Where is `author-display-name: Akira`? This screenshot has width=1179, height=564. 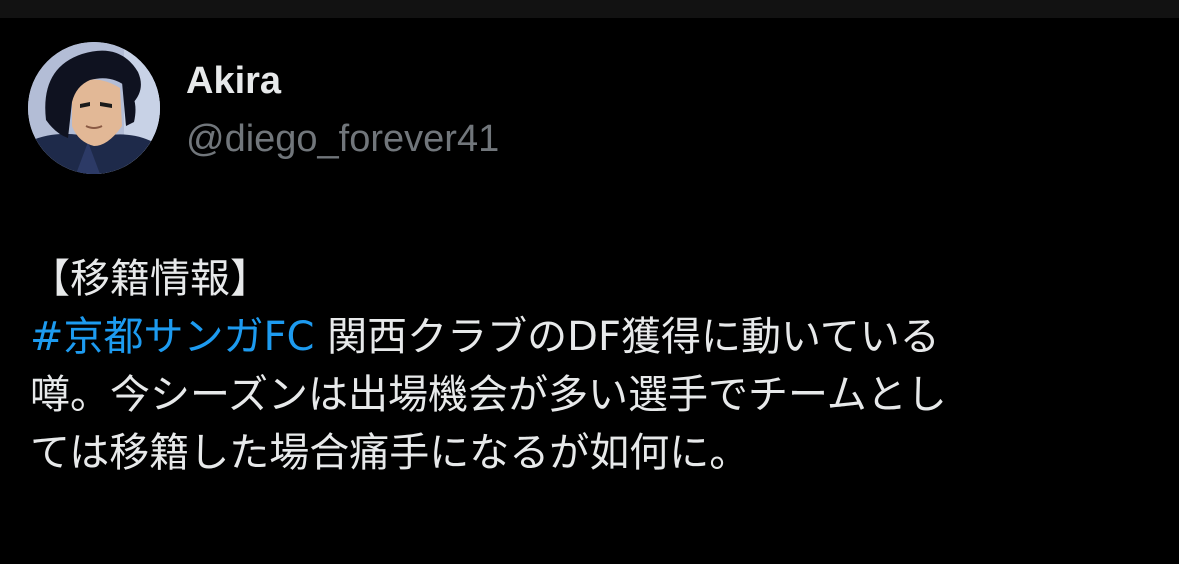 author-display-name: Akira is located at coordinates (233, 81).